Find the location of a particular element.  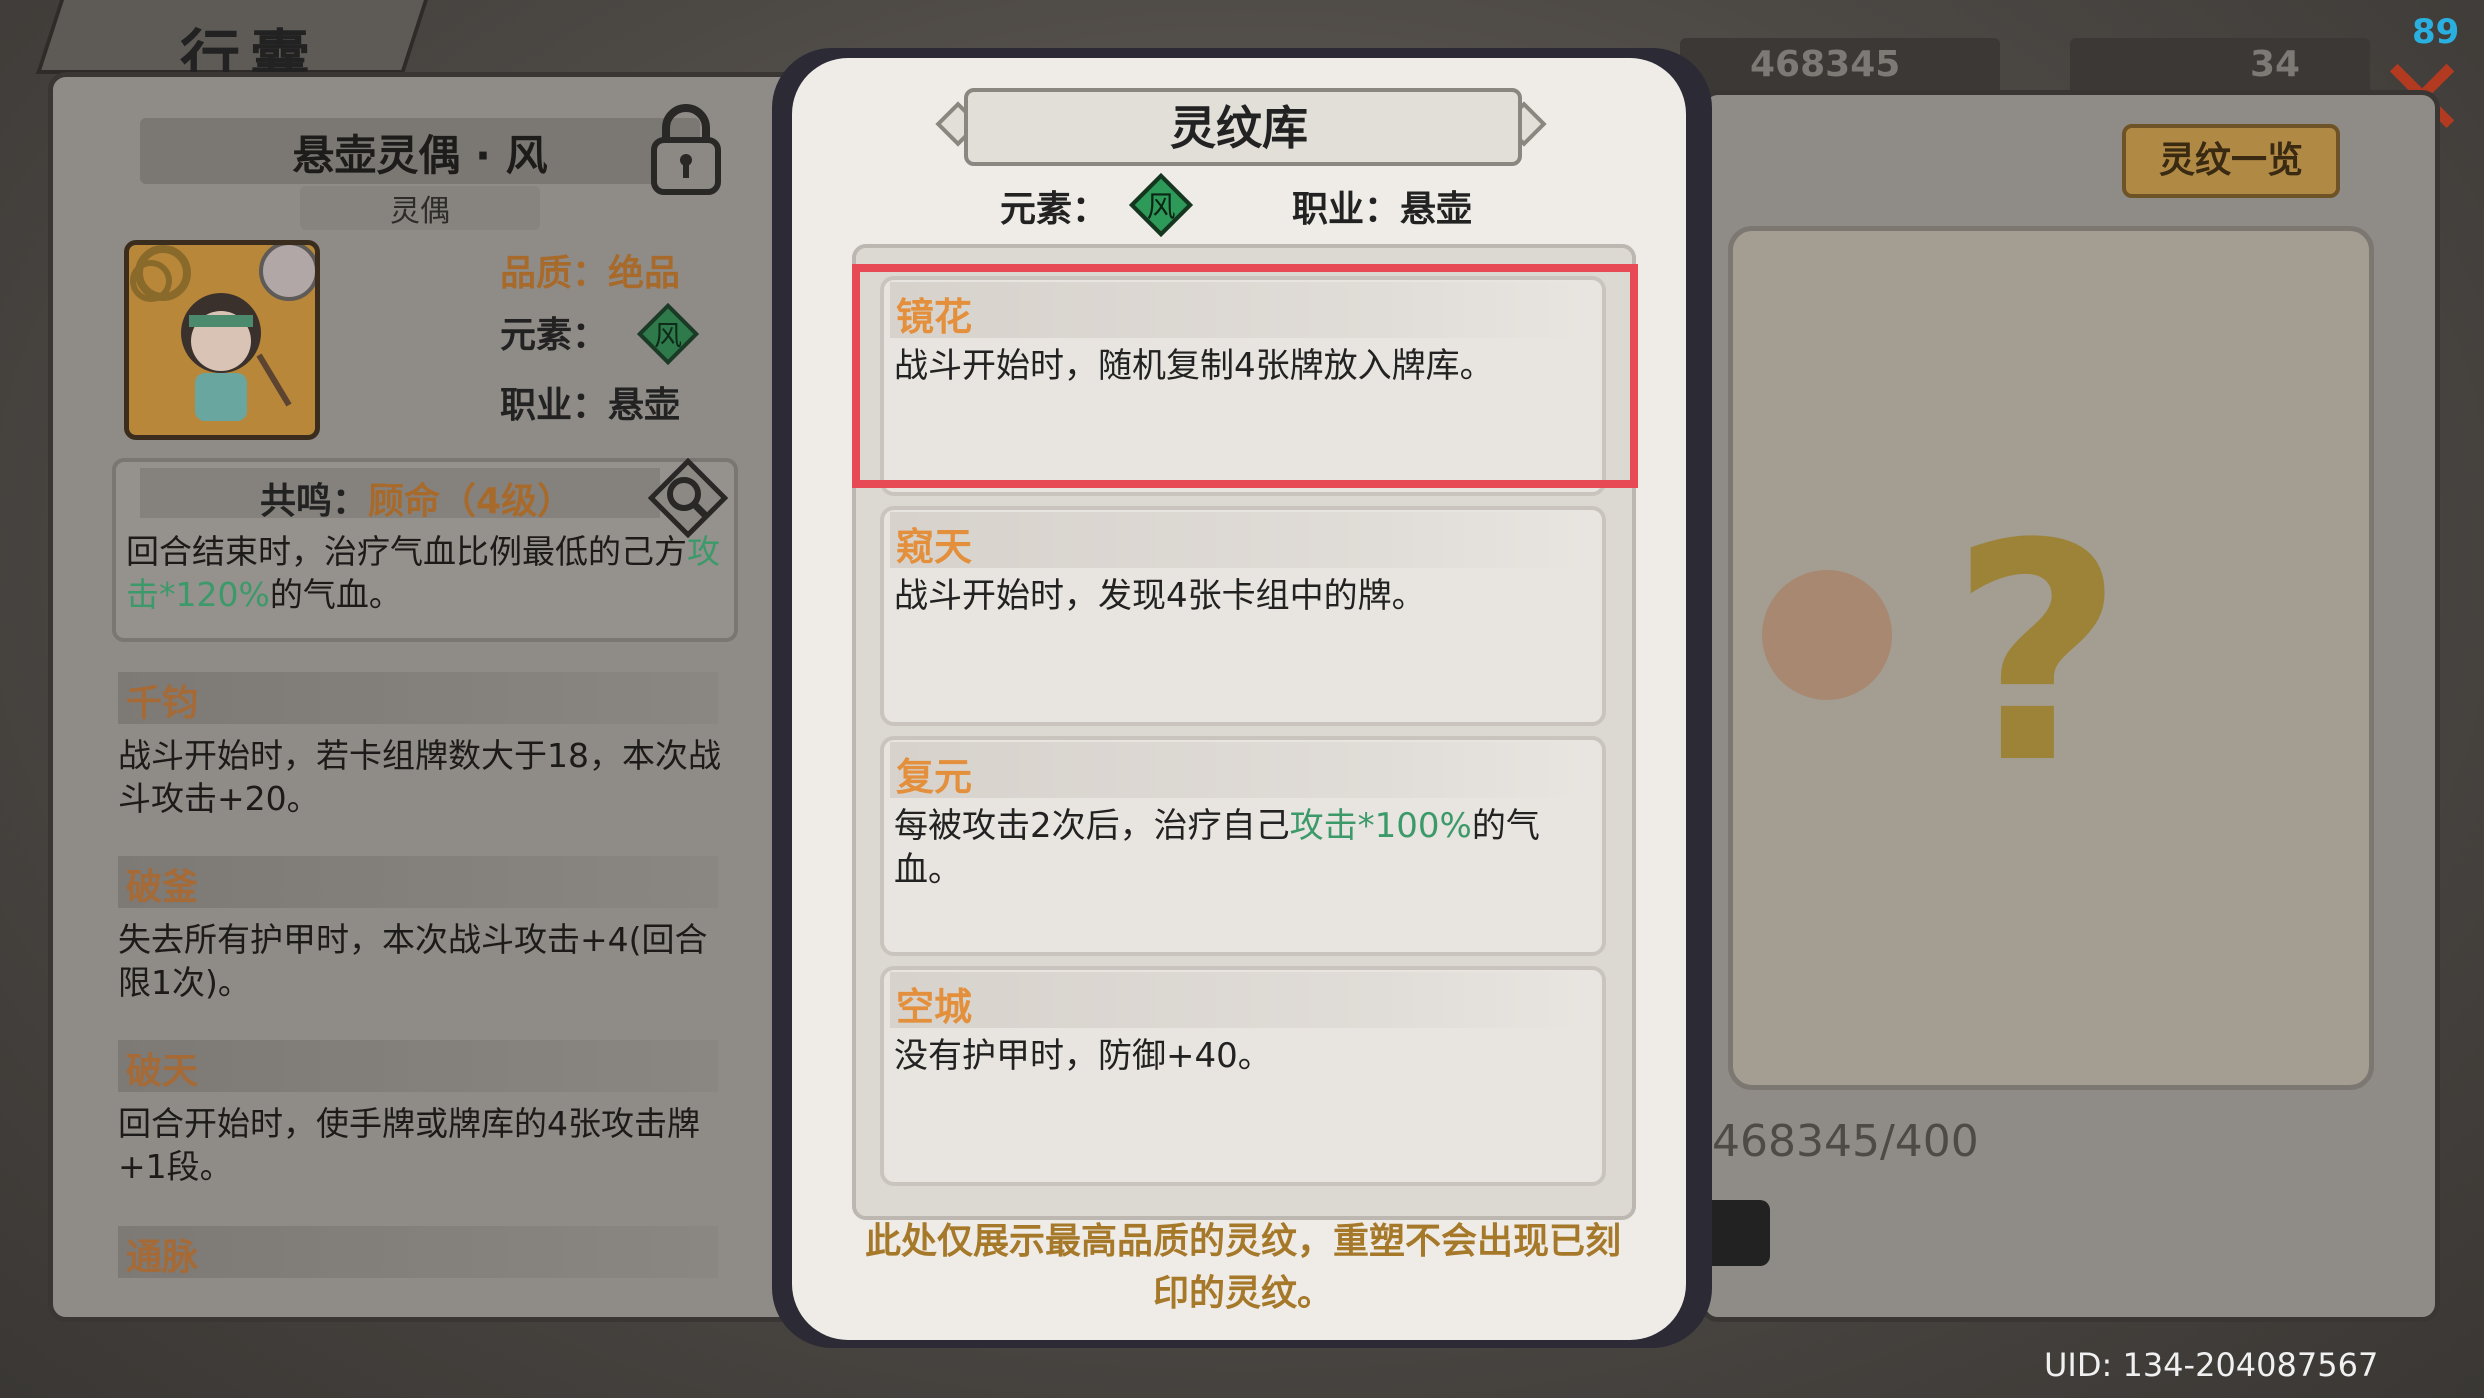

skill-name: 破天 is located at coordinates (162, 1071).